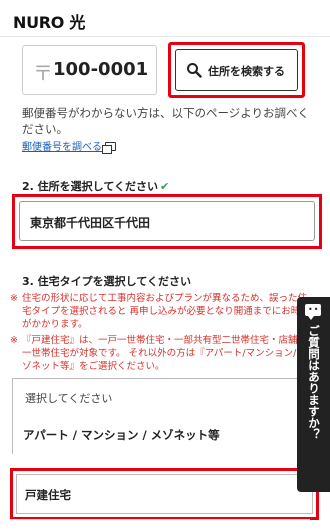 Image resolution: width=330 pixels, height=530 pixels. I want to click on search-icon, so click(194, 70).